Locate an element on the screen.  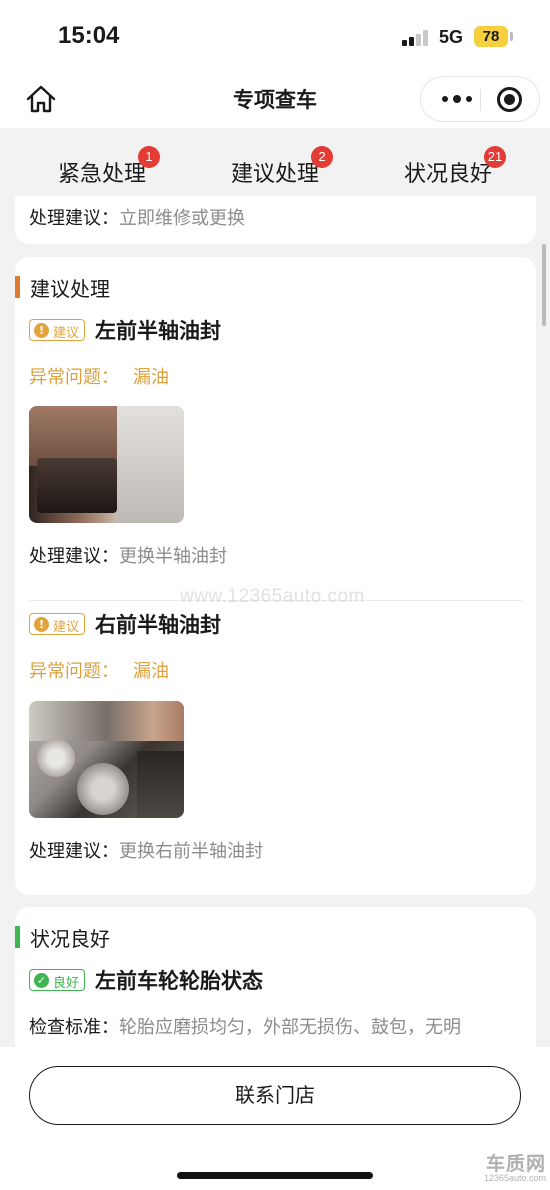
brand-logo: 车质网 12365auto.com is located at coordinates (514, 1168).